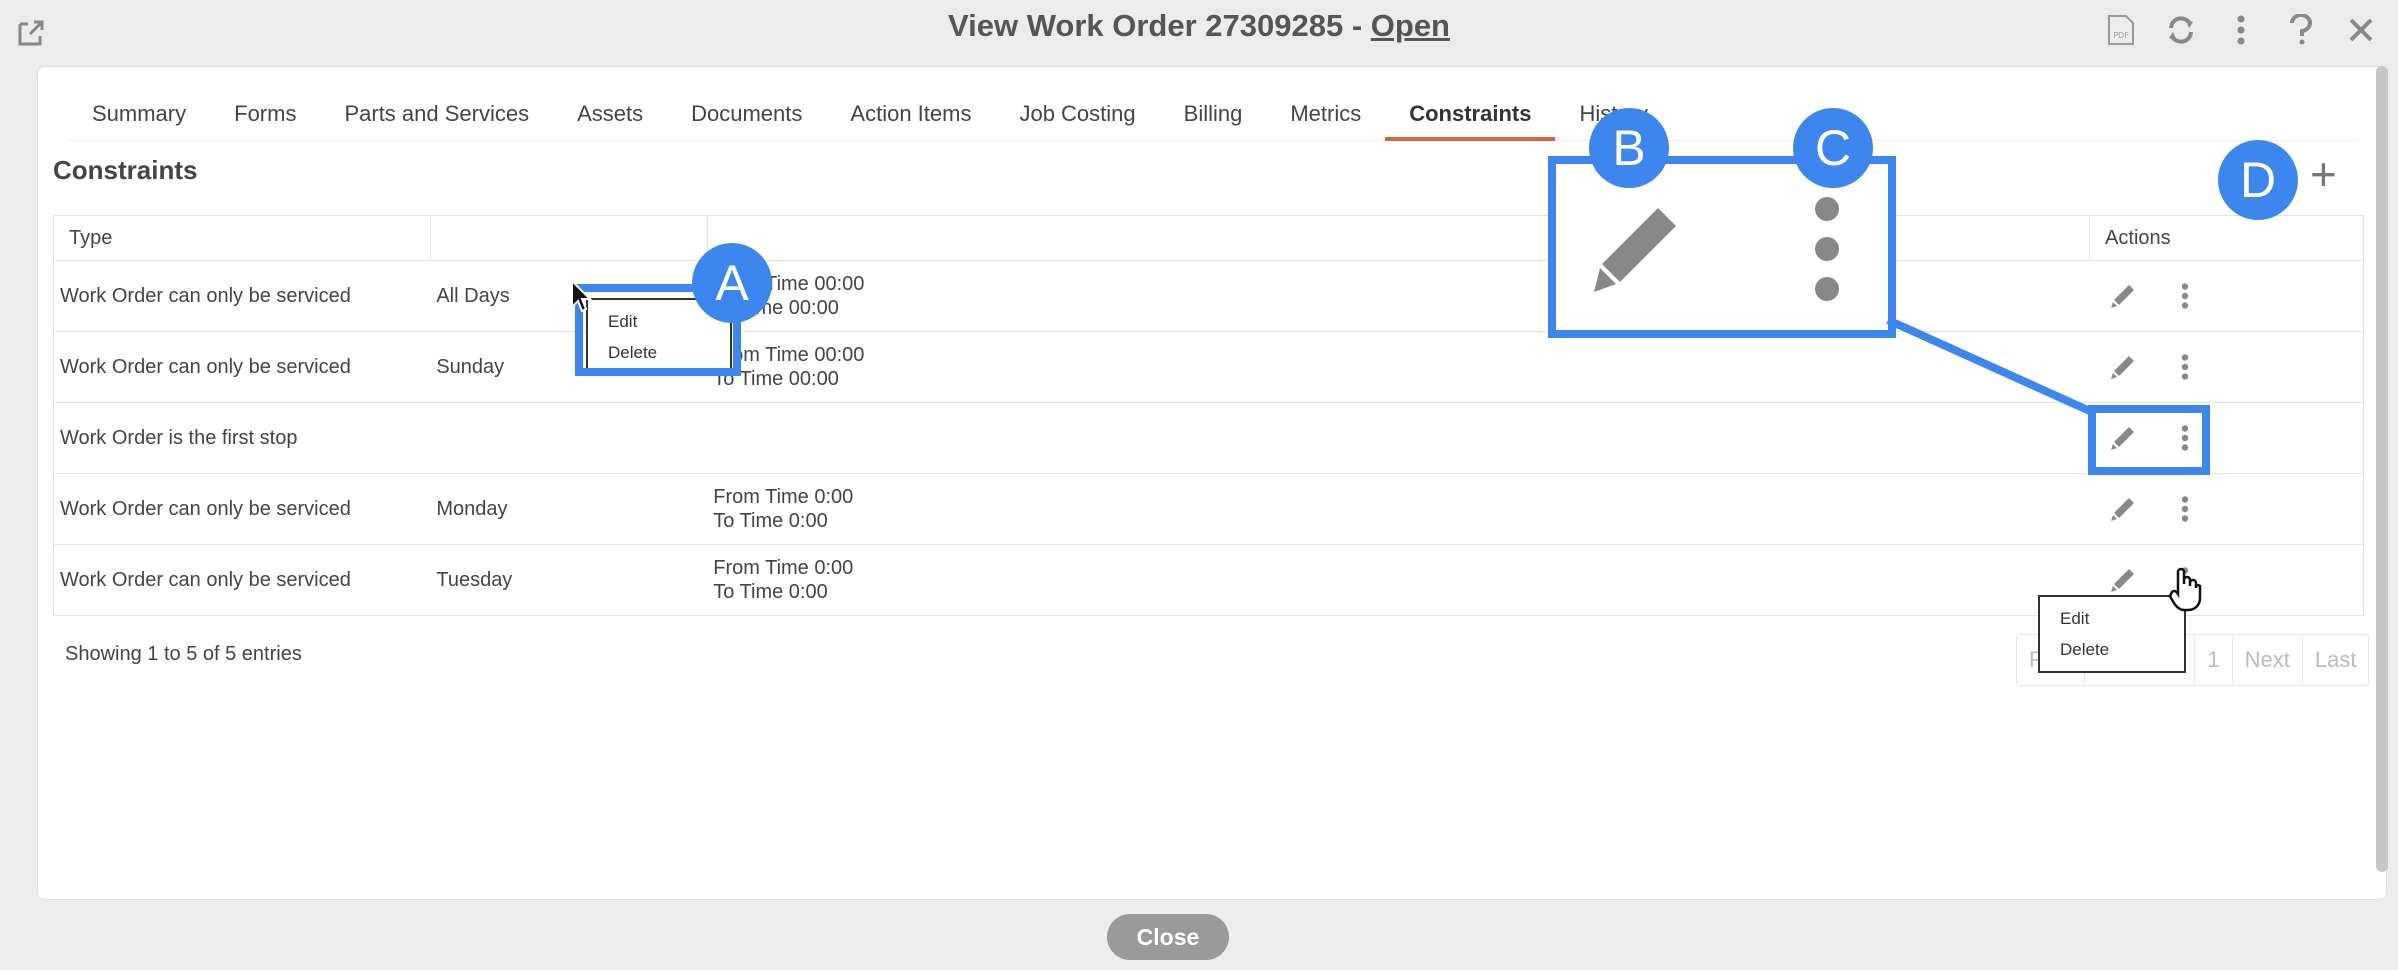  Describe the element at coordinates (2185, 589) in the screenshot. I see `hand-cursor-icon` at that location.